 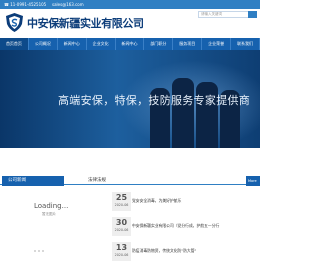 What do you see at coordinates (49, 214) in the screenshot?
I see `loading-subtitle: 暂无图片` at bounding box center [49, 214].